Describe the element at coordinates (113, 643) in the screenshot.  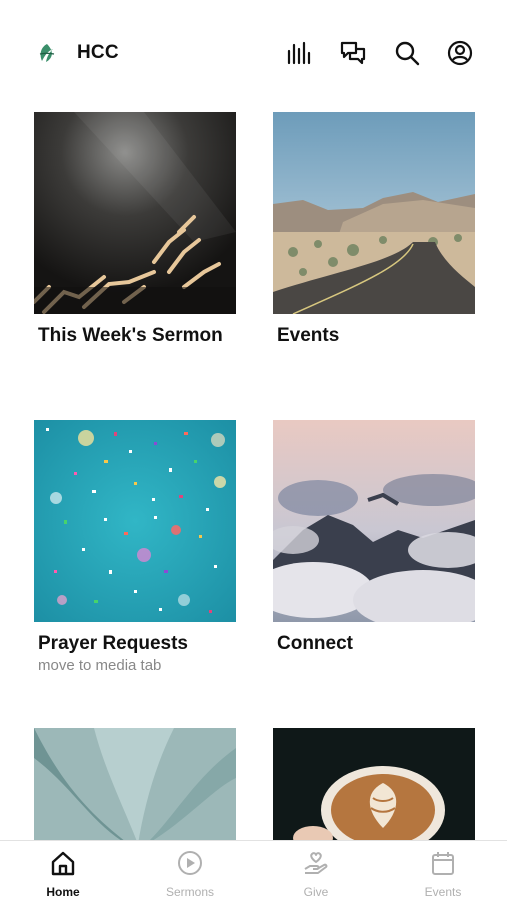
I see `card-title: Prayer Requests` at that location.